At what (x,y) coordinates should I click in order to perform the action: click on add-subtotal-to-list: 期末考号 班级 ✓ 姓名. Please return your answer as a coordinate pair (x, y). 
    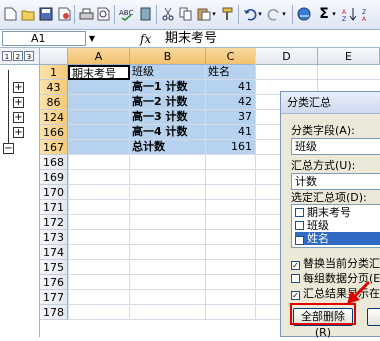
    Looking at the image, I should click on (335, 226).